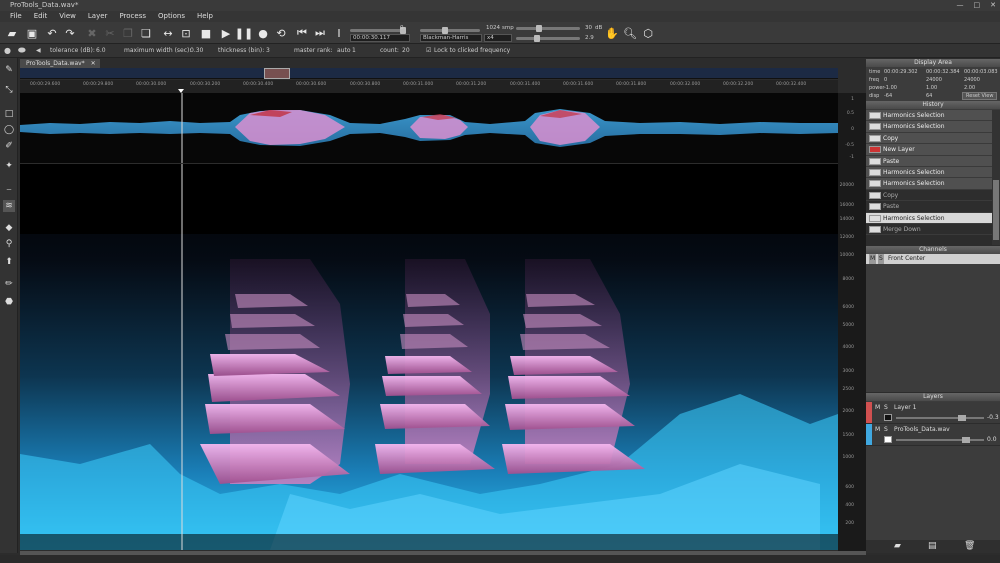  What do you see at coordinates (969, 88) in the screenshot?
I see `da-value: 2.00` at bounding box center [969, 88].